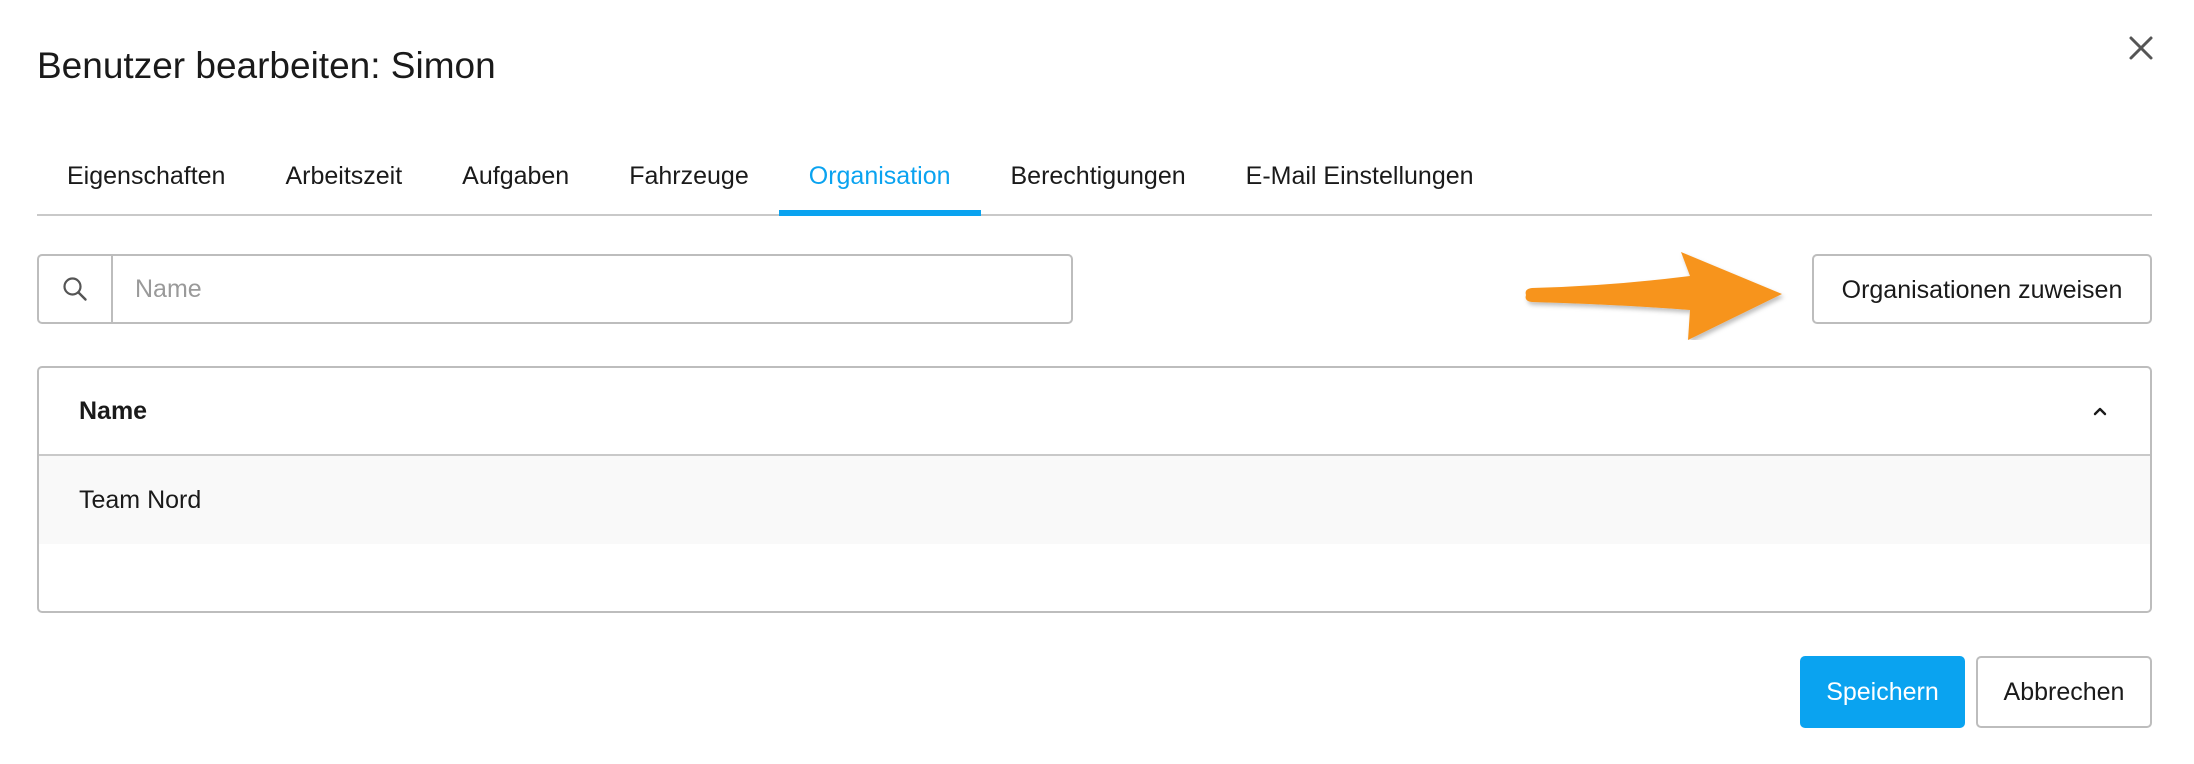 Image resolution: width=2194 pixels, height=764 pixels. Describe the element at coordinates (140, 499) in the screenshot. I see `row-name-cell: Team Nord` at that location.